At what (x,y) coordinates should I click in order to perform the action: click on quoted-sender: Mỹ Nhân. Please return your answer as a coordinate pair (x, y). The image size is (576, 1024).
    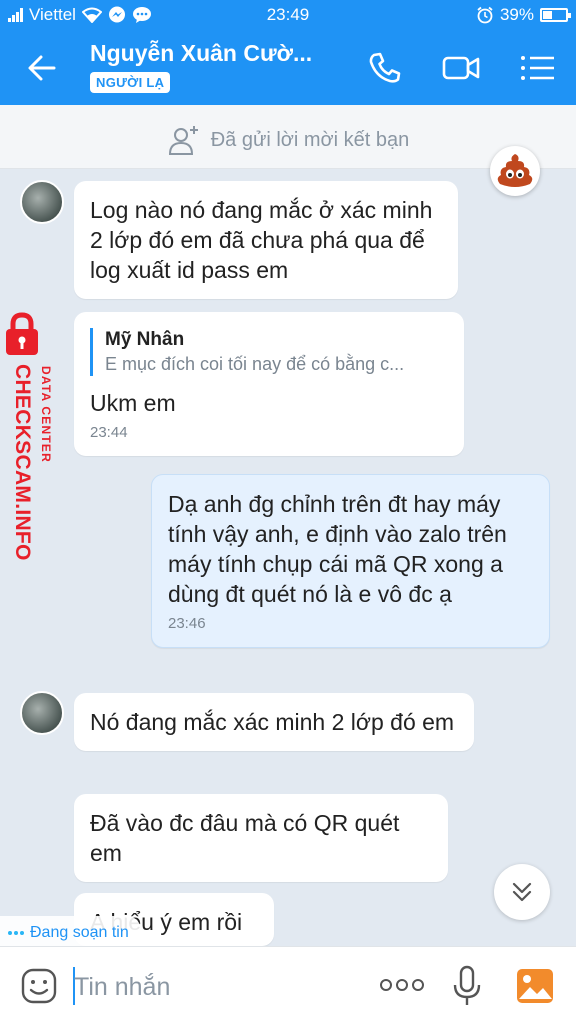
    Looking at the image, I should click on (145, 339).